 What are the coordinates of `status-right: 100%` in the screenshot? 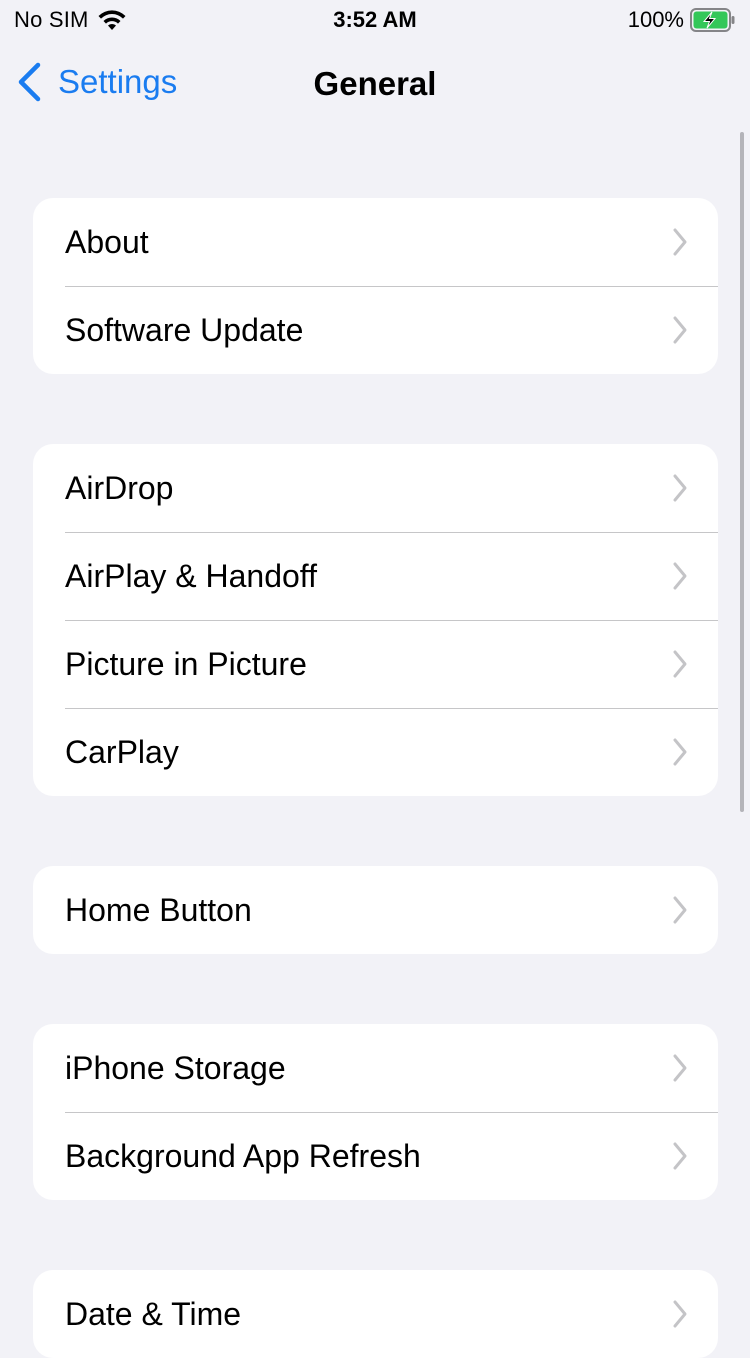 It's located at (682, 20).